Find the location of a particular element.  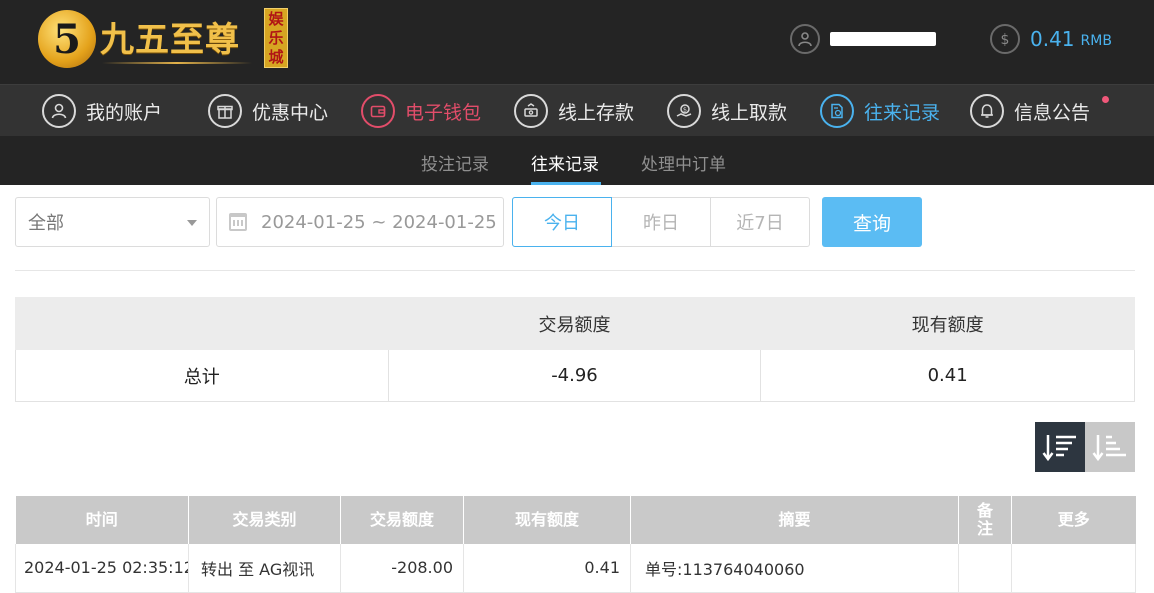

dollar-icon: $ is located at coordinates (1005, 39).